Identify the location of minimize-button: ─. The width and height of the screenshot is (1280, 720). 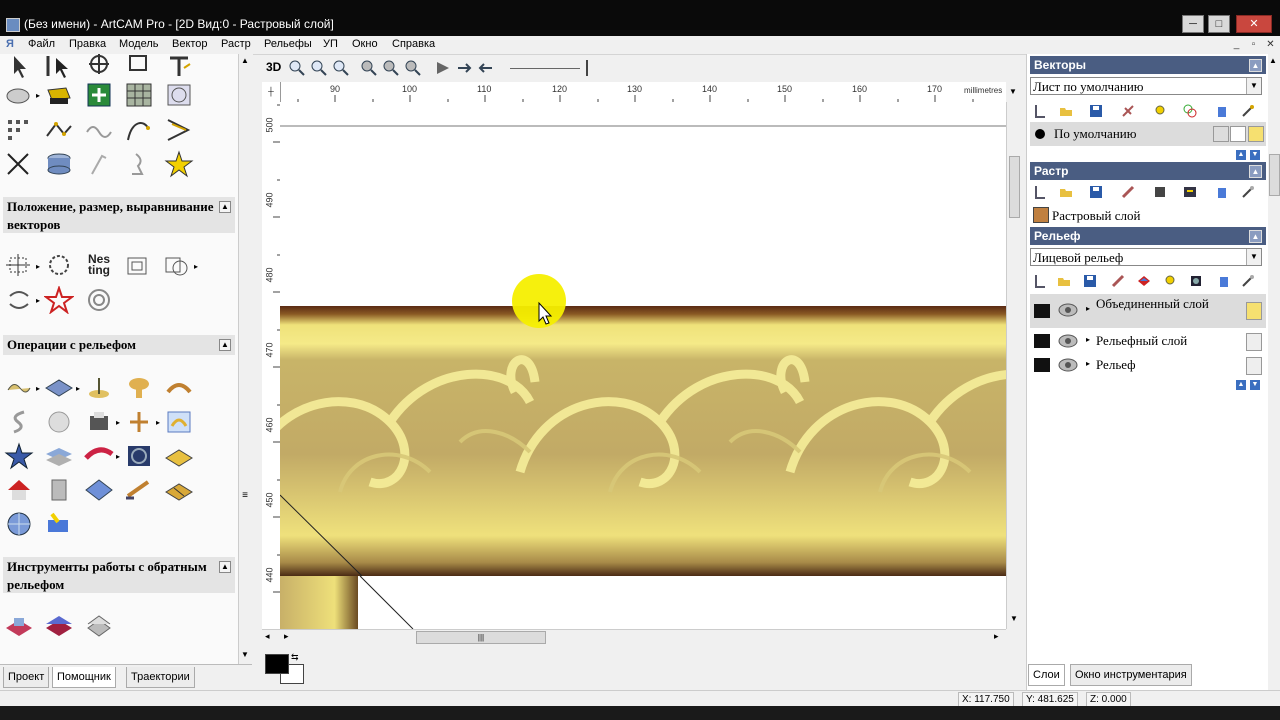
(1193, 24).